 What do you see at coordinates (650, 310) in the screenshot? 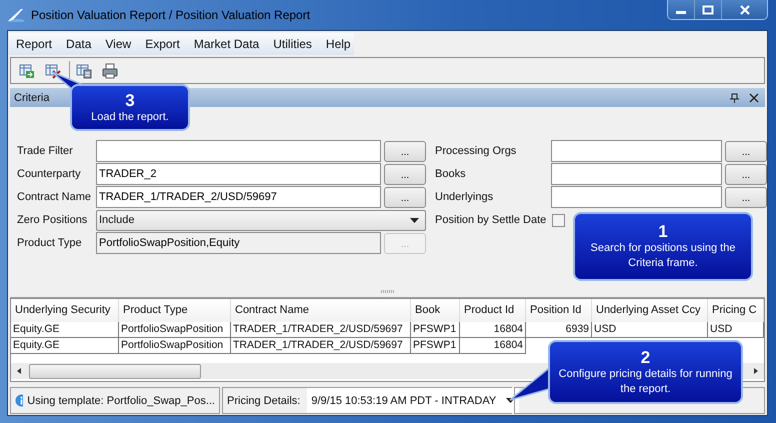
I see `column-header: Underlying Asset Ccy` at bounding box center [650, 310].